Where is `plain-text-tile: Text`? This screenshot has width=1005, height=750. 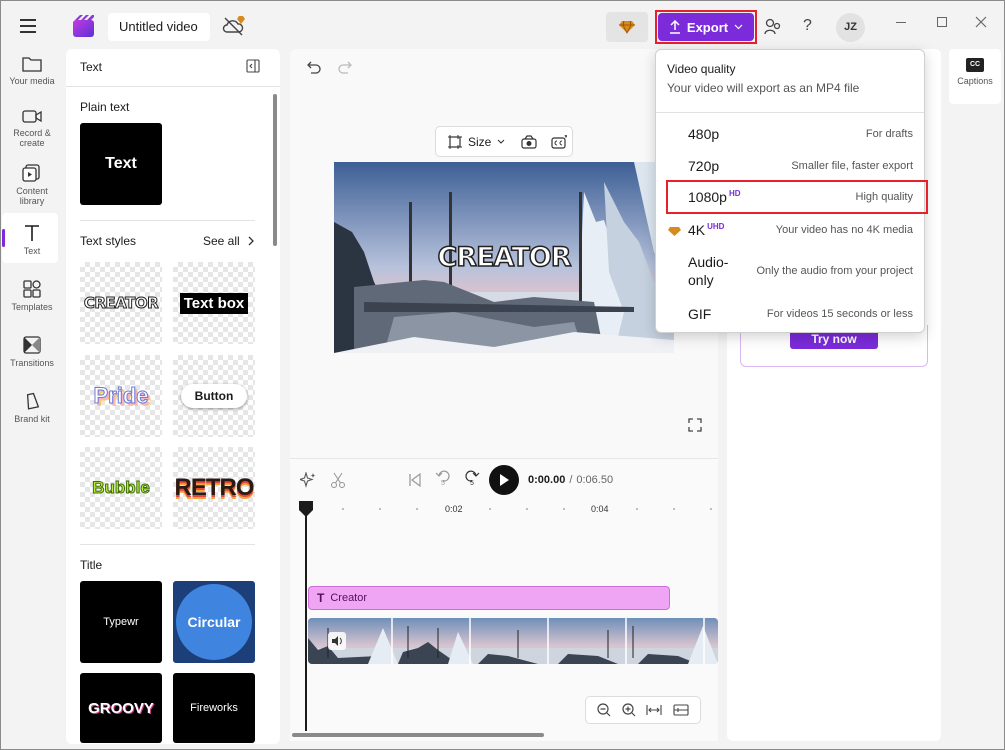
plain-text-tile: Text is located at coordinates (121, 164).